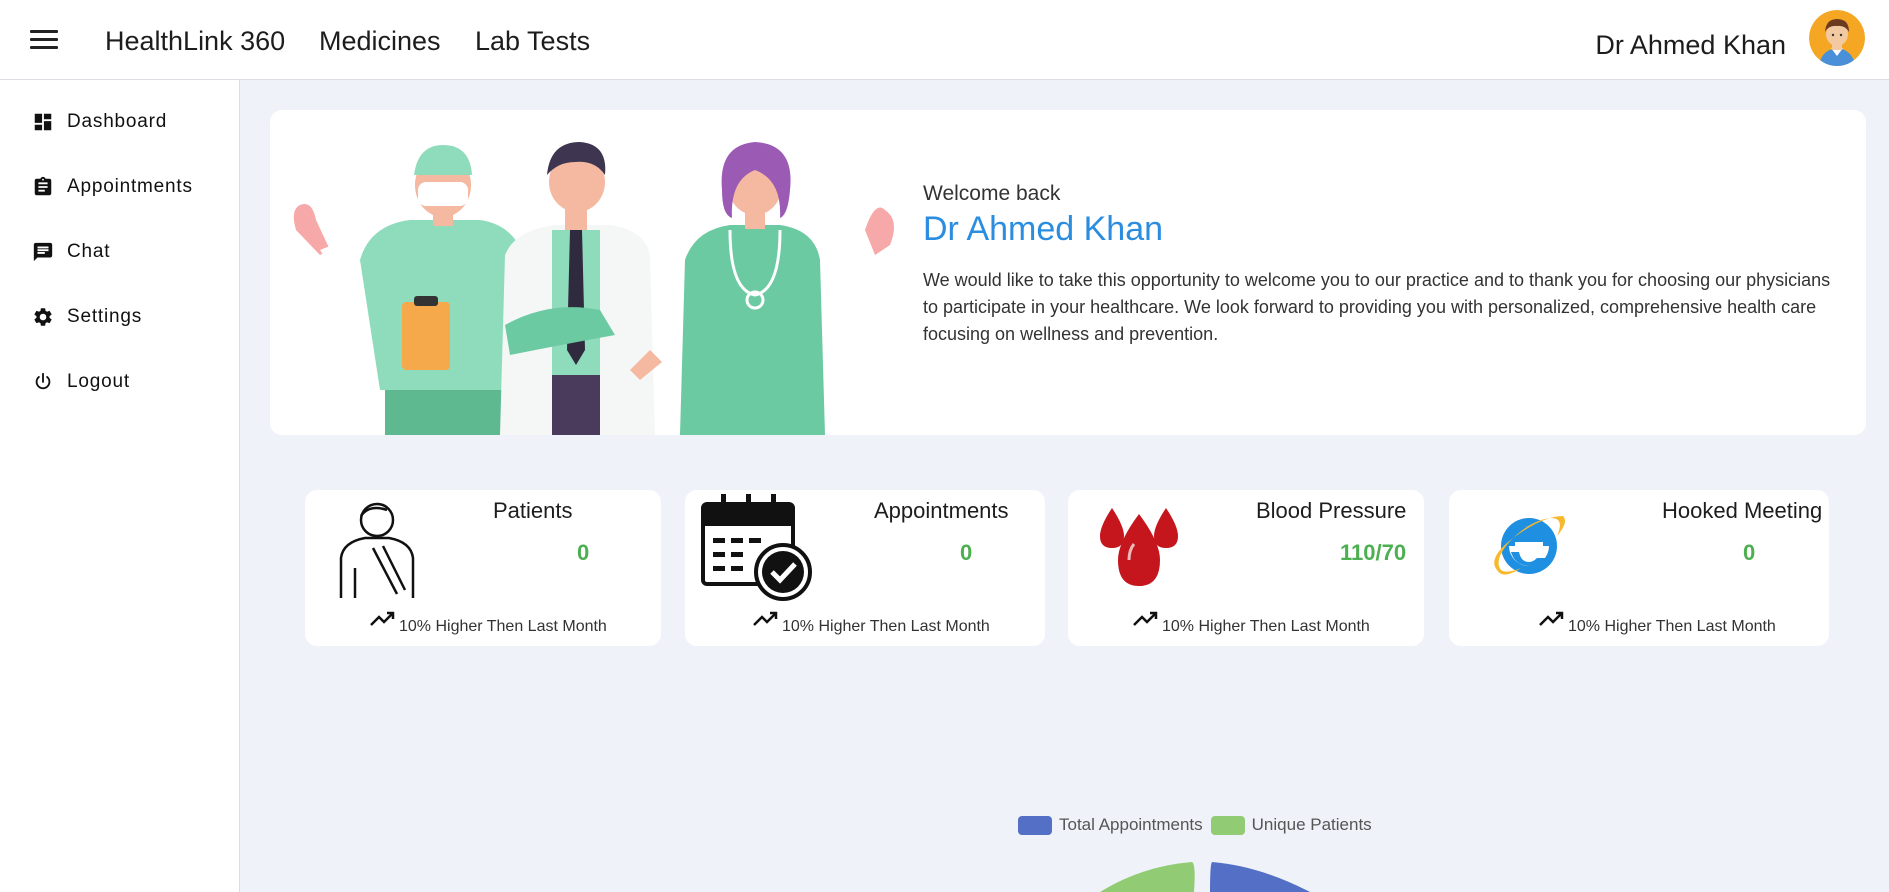 This screenshot has width=1889, height=892. I want to click on app-brand: HealthLink 360, so click(195, 41).